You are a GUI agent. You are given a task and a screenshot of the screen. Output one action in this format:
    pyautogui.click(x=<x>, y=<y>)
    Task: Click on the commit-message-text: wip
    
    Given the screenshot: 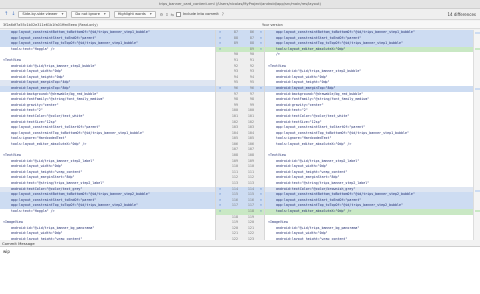 What is the action you would take?
    pyautogui.click(x=6, y=251)
    